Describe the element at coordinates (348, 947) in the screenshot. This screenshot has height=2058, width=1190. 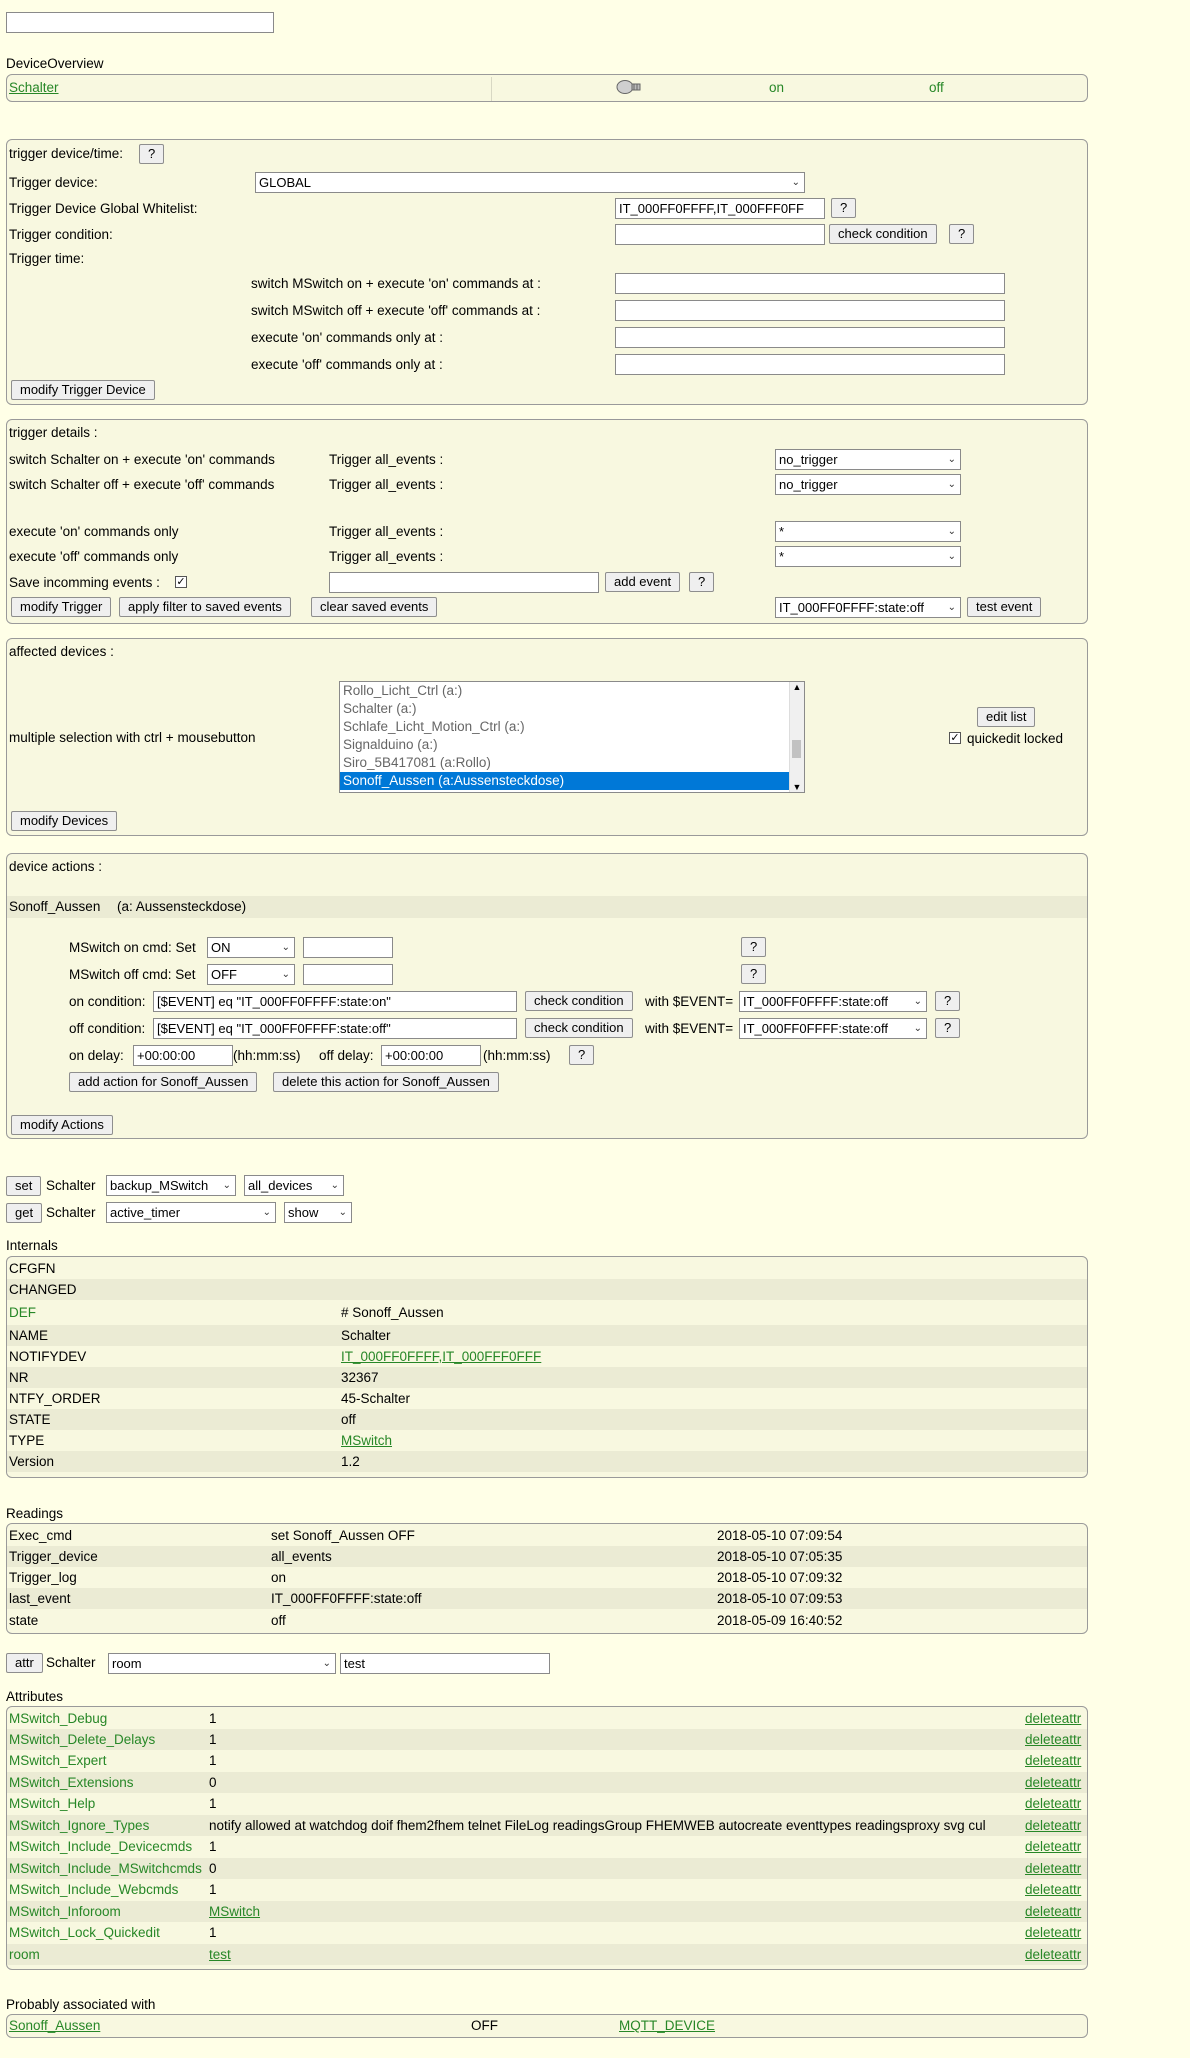
I see `on-cmd-arg-input` at that location.